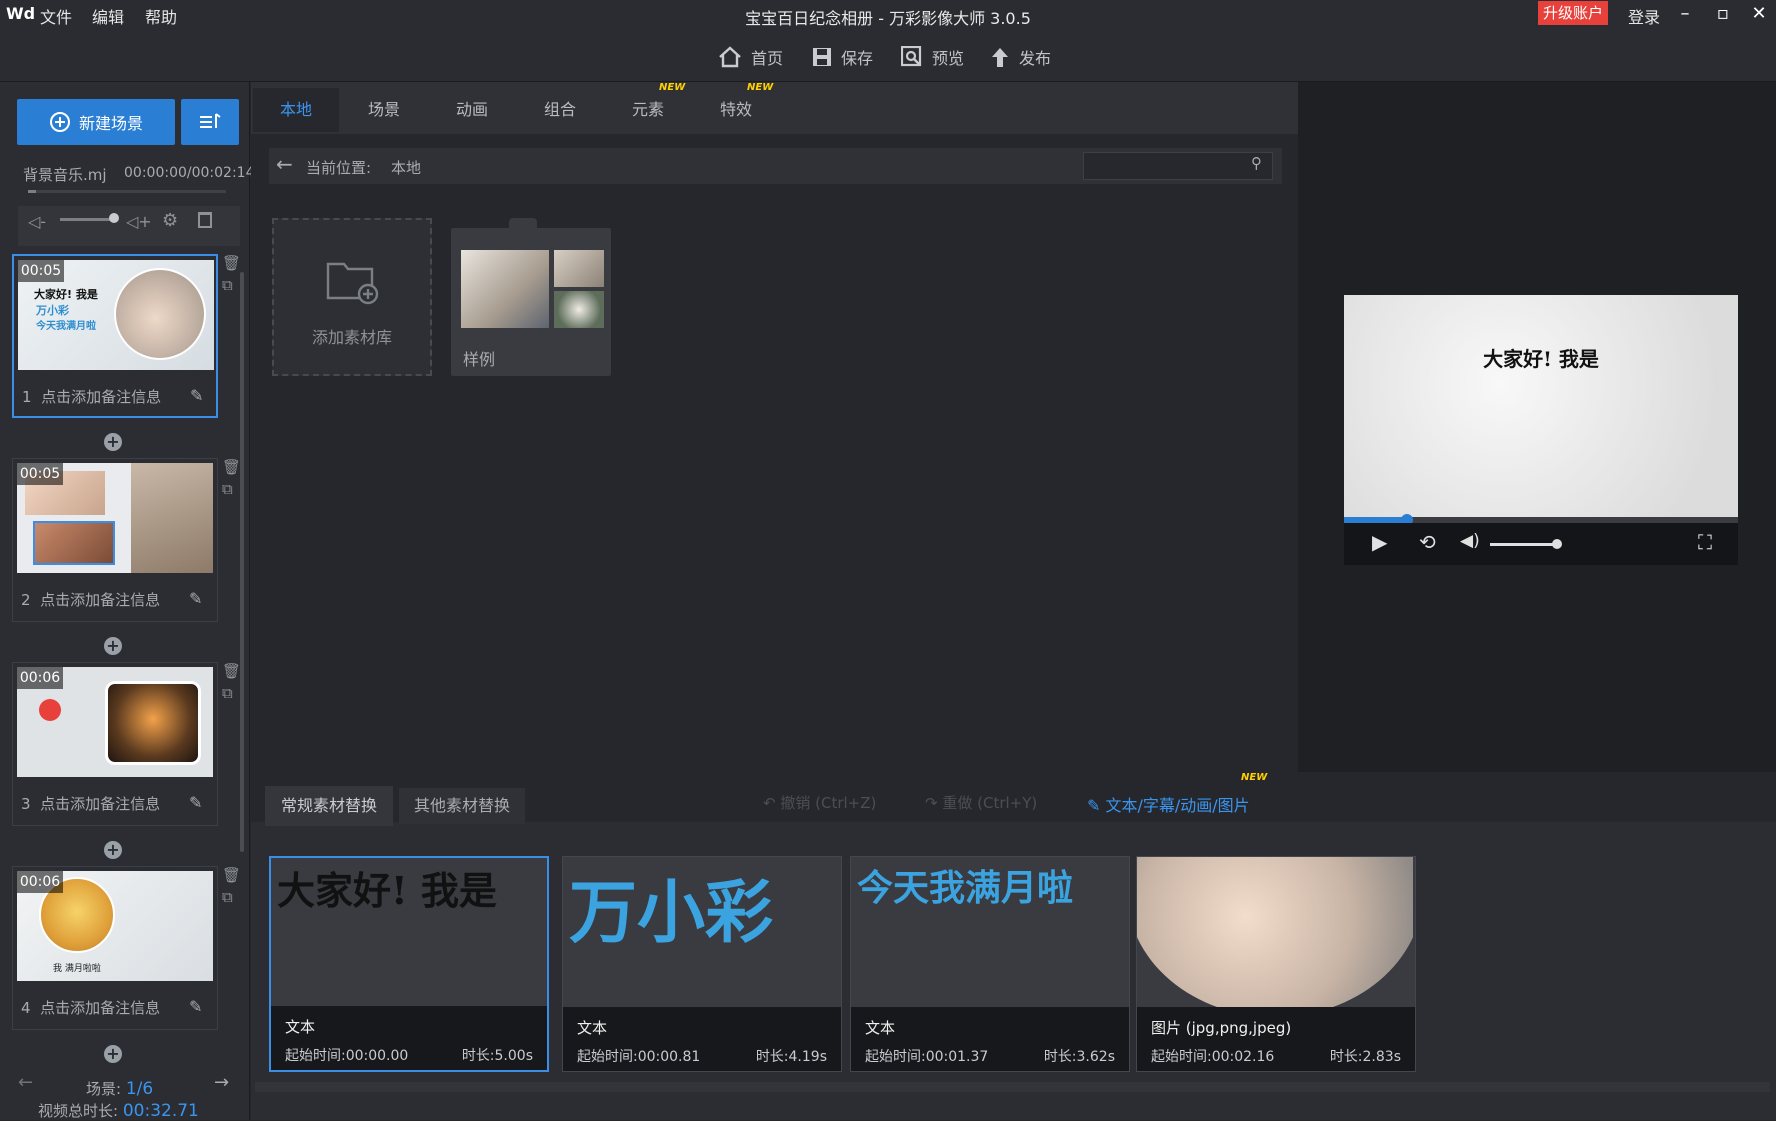 The width and height of the screenshot is (1776, 1121). What do you see at coordinates (1427, 542) in the screenshot?
I see `replay-icon: ⟲` at bounding box center [1427, 542].